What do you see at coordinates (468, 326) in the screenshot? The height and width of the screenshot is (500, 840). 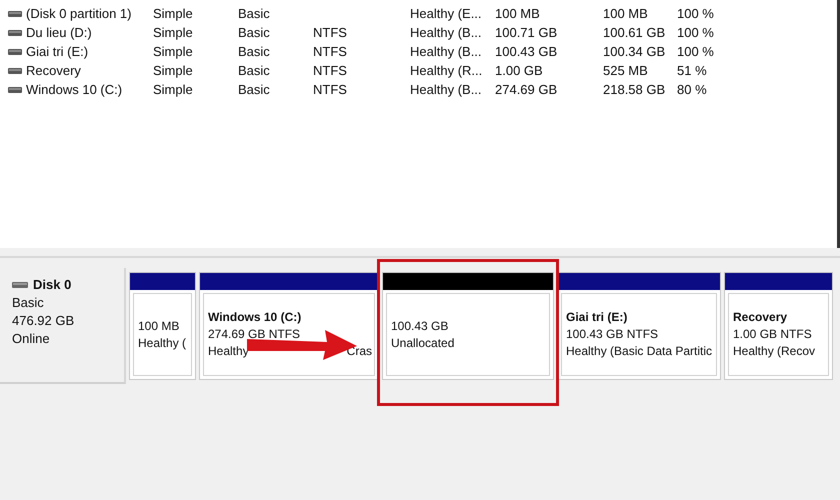 I see `partition-block: 100.43 GB Unallocated` at bounding box center [468, 326].